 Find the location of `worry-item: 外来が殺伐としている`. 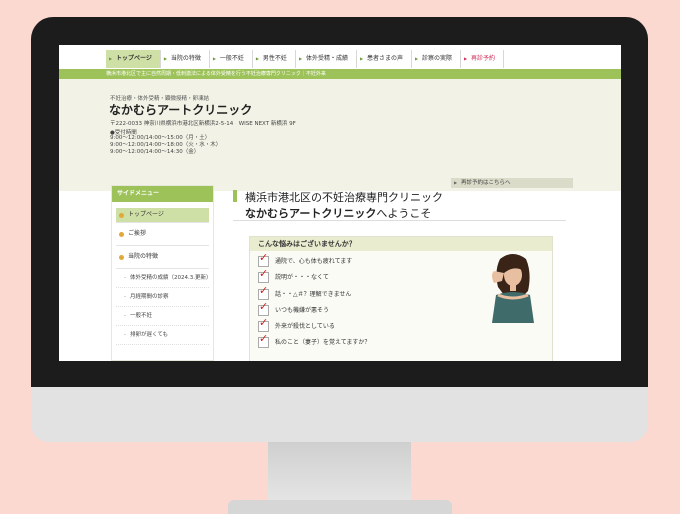

worry-item: 外来が殺伐としている is located at coordinates (314, 327).